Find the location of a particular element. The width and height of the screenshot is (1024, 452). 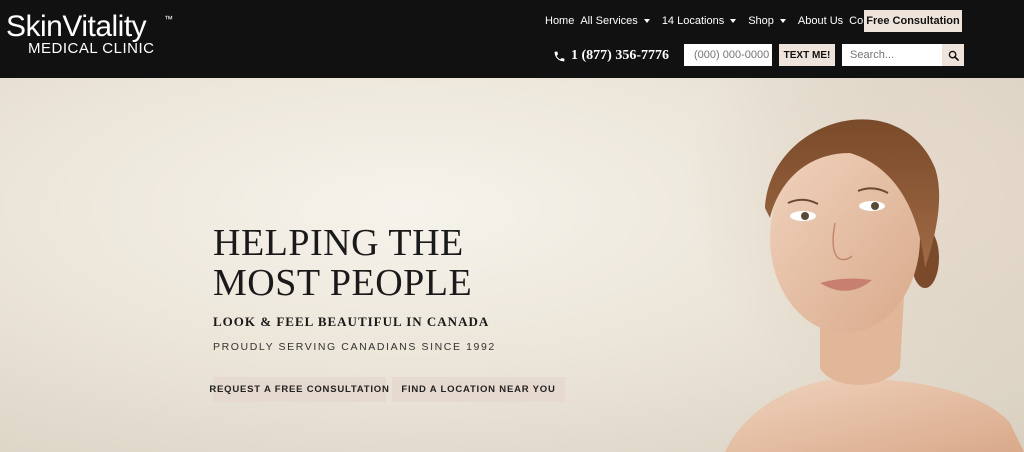

phone-number-link: 1 (877) 356-7776 is located at coordinates (611, 56).